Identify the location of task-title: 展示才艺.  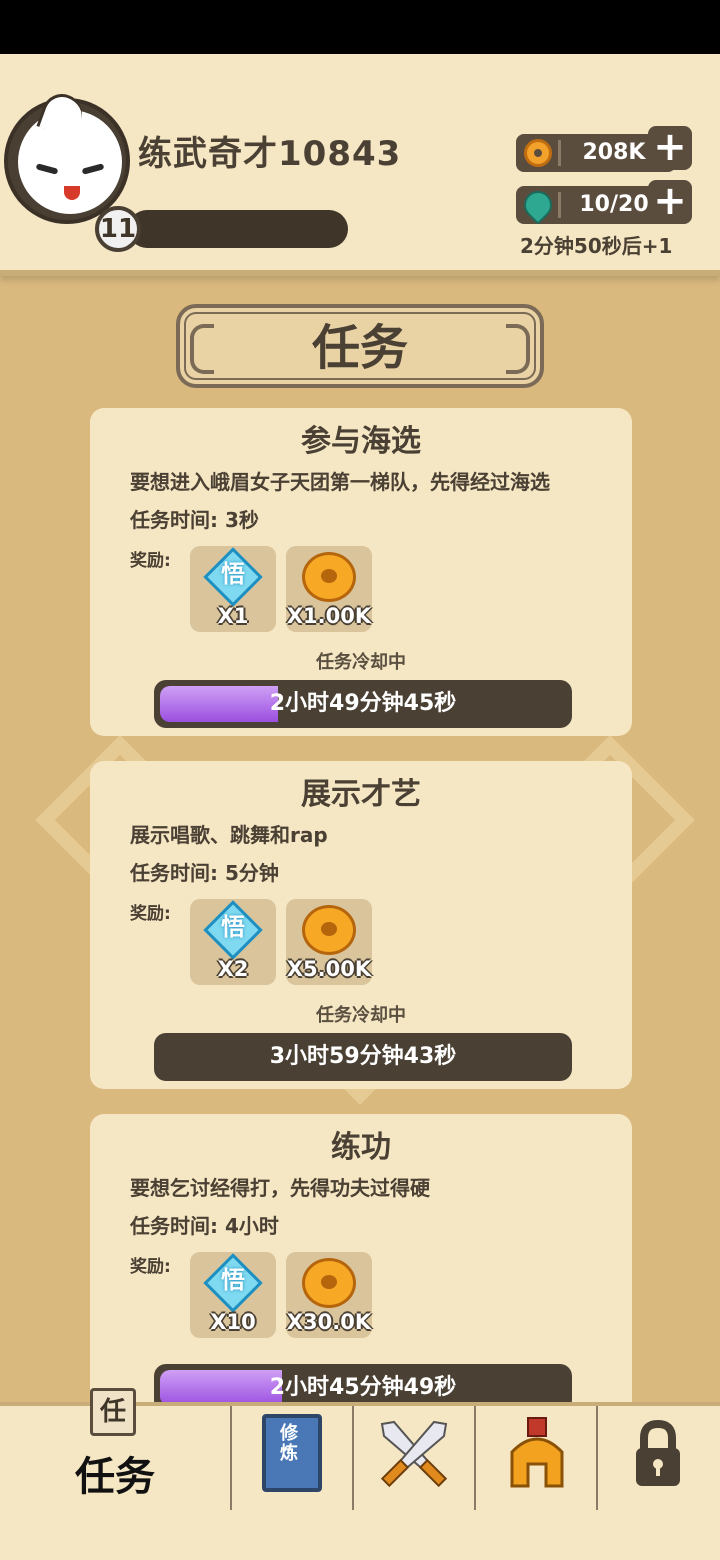
(361, 794).